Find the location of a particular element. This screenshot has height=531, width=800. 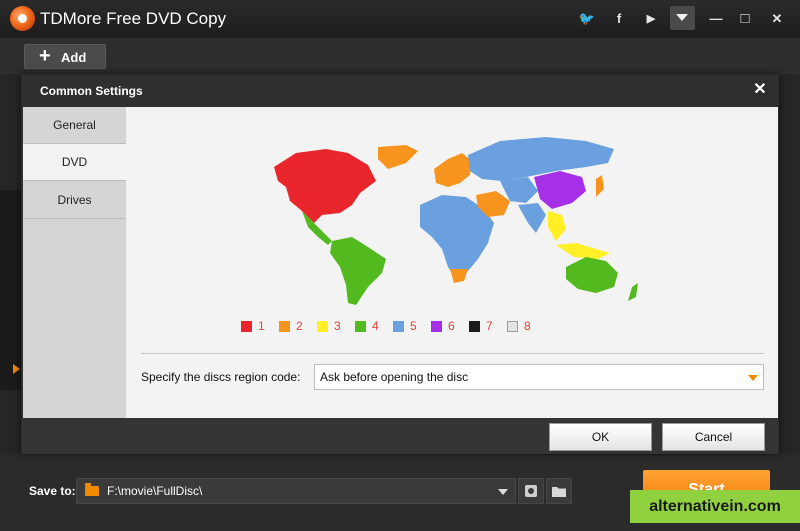

tab-drives: Drives is located at coordinates (74, 200).